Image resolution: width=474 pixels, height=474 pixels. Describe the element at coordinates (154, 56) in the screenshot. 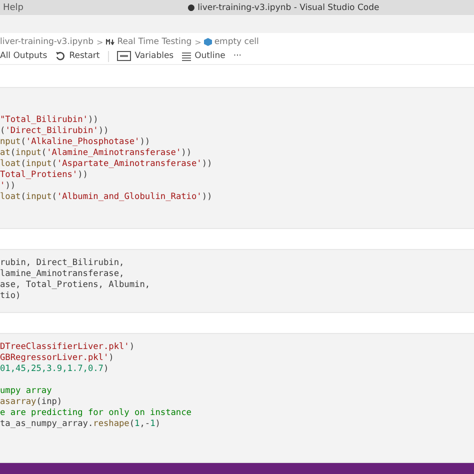

I see `toolbar-button: Variables` at that location.